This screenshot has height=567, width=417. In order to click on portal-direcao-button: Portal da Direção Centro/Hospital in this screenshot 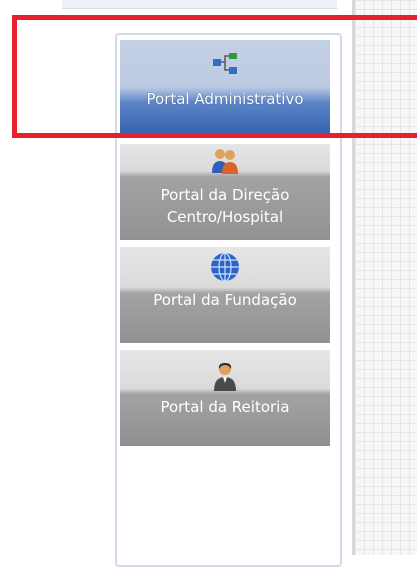, I will do `click(225, 192)`.